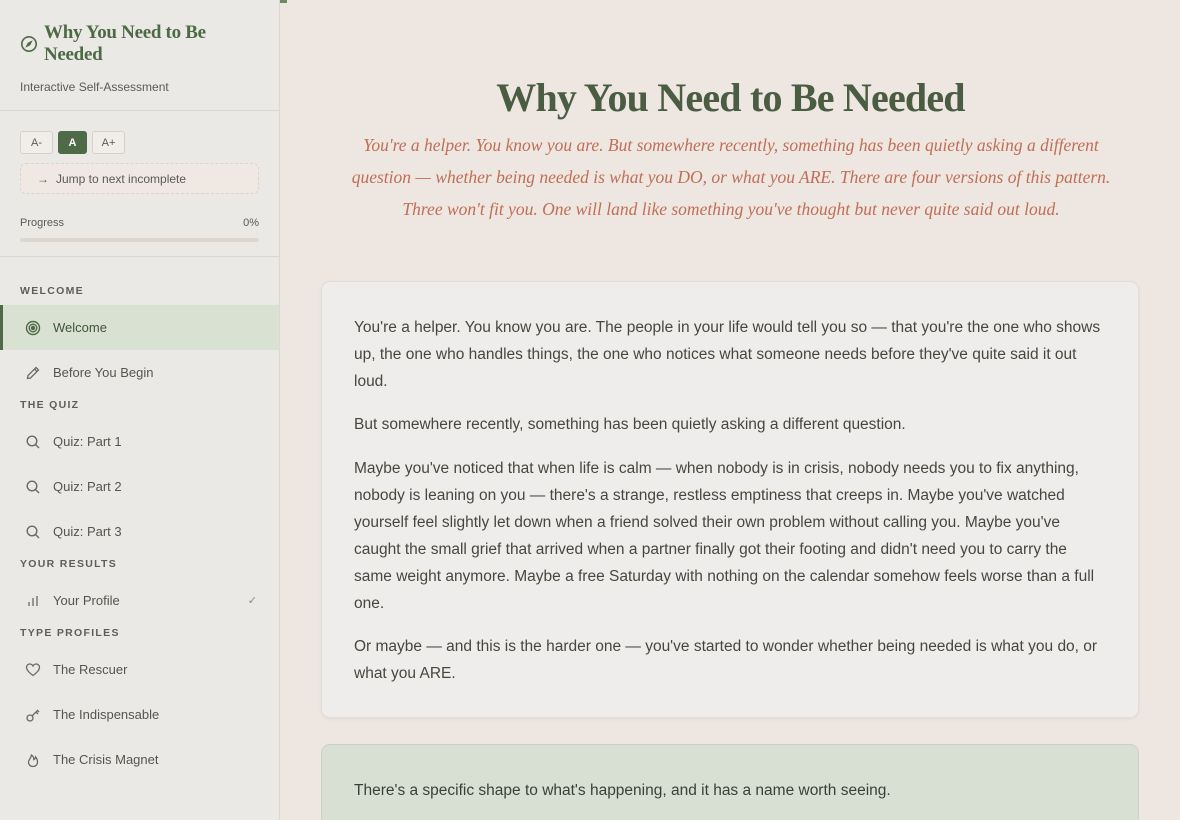 The image size is (1180, 820). I want to click on font-normal-button: A, so click(72, 142).